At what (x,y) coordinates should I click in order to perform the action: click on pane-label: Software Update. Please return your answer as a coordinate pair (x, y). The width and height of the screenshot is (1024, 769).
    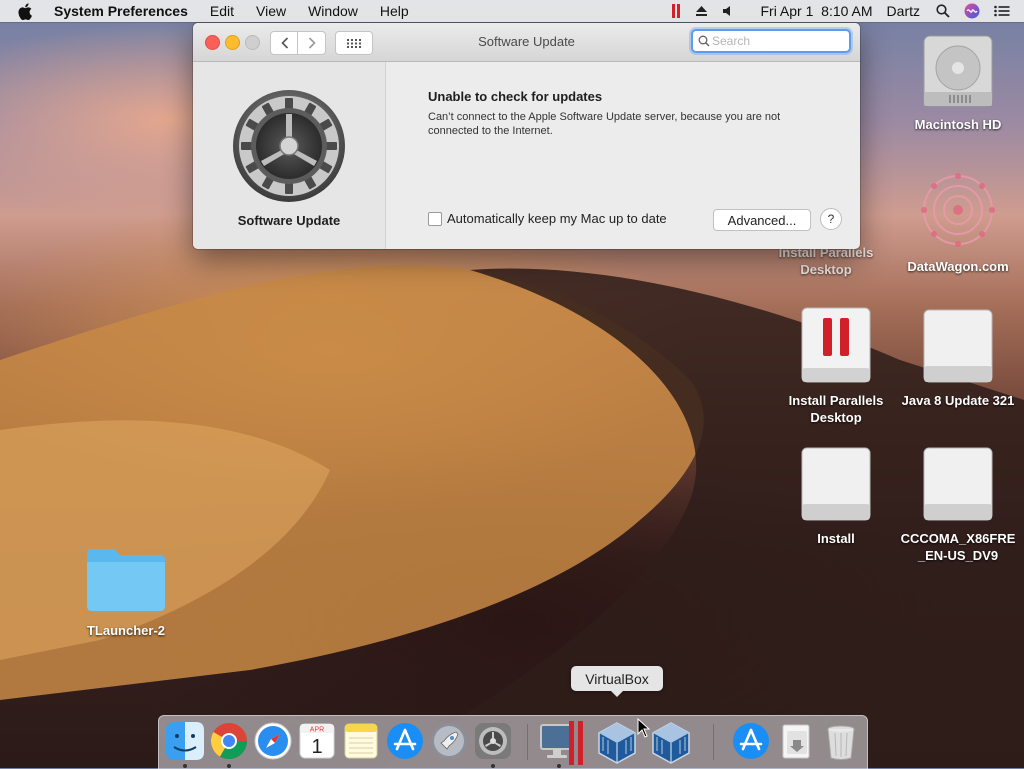
    Looking at the image, I should click on (289, 220).